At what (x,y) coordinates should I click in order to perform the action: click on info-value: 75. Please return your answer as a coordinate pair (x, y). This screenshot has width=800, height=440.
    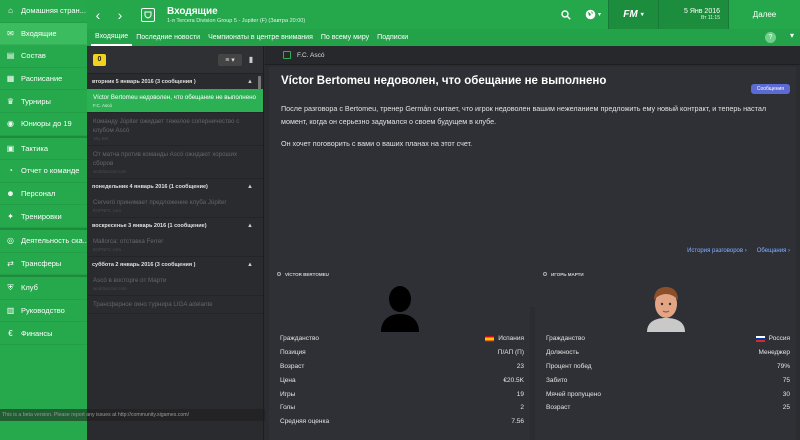
    Looking at the image, I should click on (786, 380).